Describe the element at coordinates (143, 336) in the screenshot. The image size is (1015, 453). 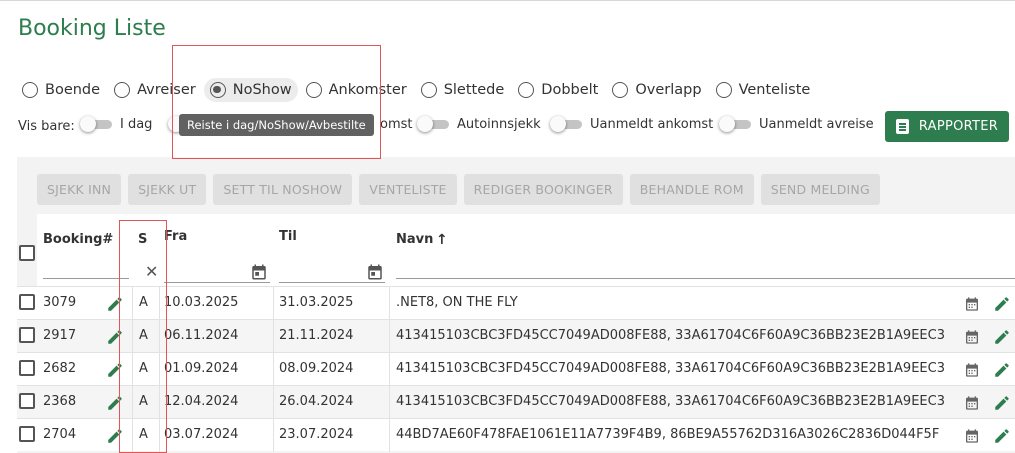
I see `highlight-box-status-column` at that location.